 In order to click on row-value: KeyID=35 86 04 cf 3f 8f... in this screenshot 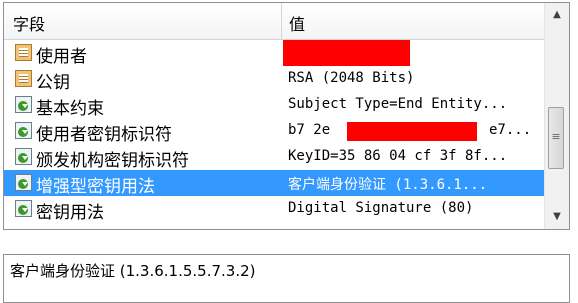, I will do `click(398, 156)`.